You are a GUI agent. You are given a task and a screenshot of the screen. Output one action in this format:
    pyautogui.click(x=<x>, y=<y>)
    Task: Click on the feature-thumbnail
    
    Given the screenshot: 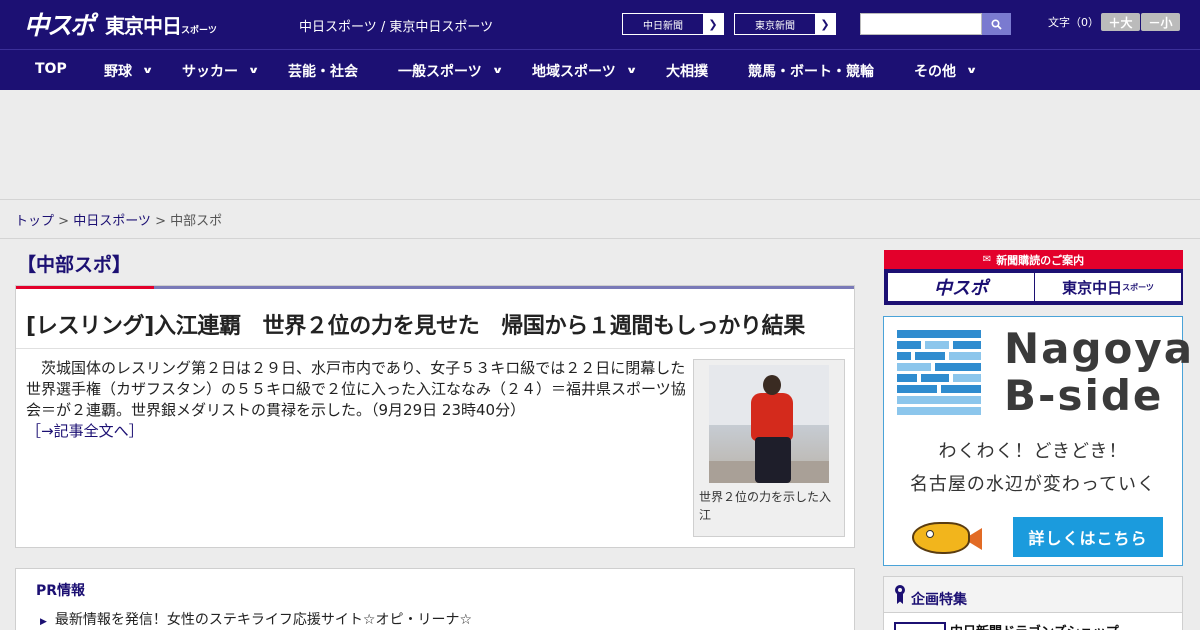 What is the action you would take?
    pyautogui.click(x=920, y=626)
    